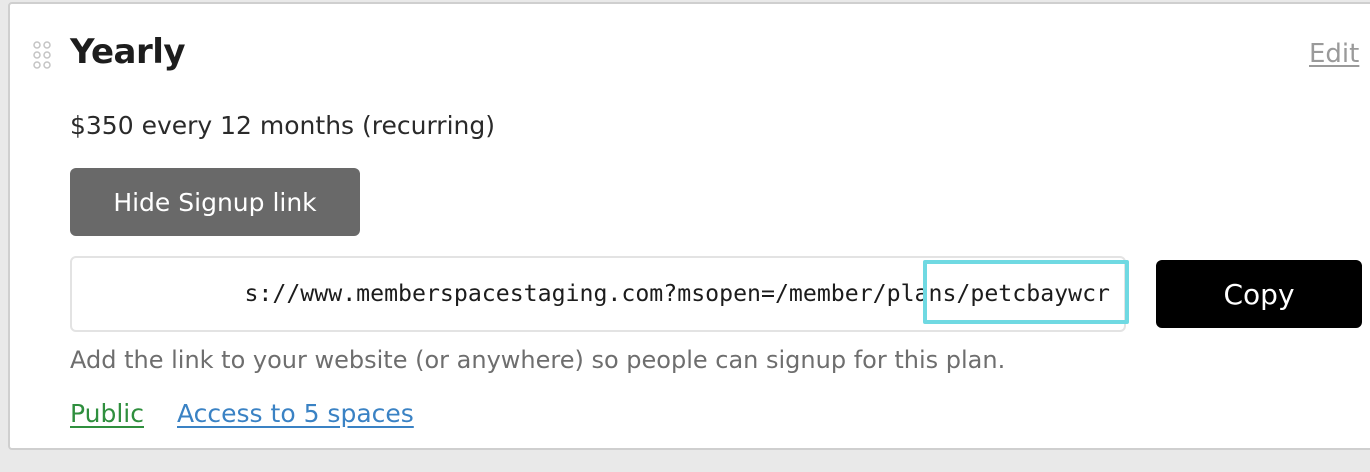 Image resolution: width=1370 pixels, height=472 pixels. What do you see at coordinates (1334, 54) in the screenshot?
I see `edit-link: Edit` at bounding box center [1334, 54].